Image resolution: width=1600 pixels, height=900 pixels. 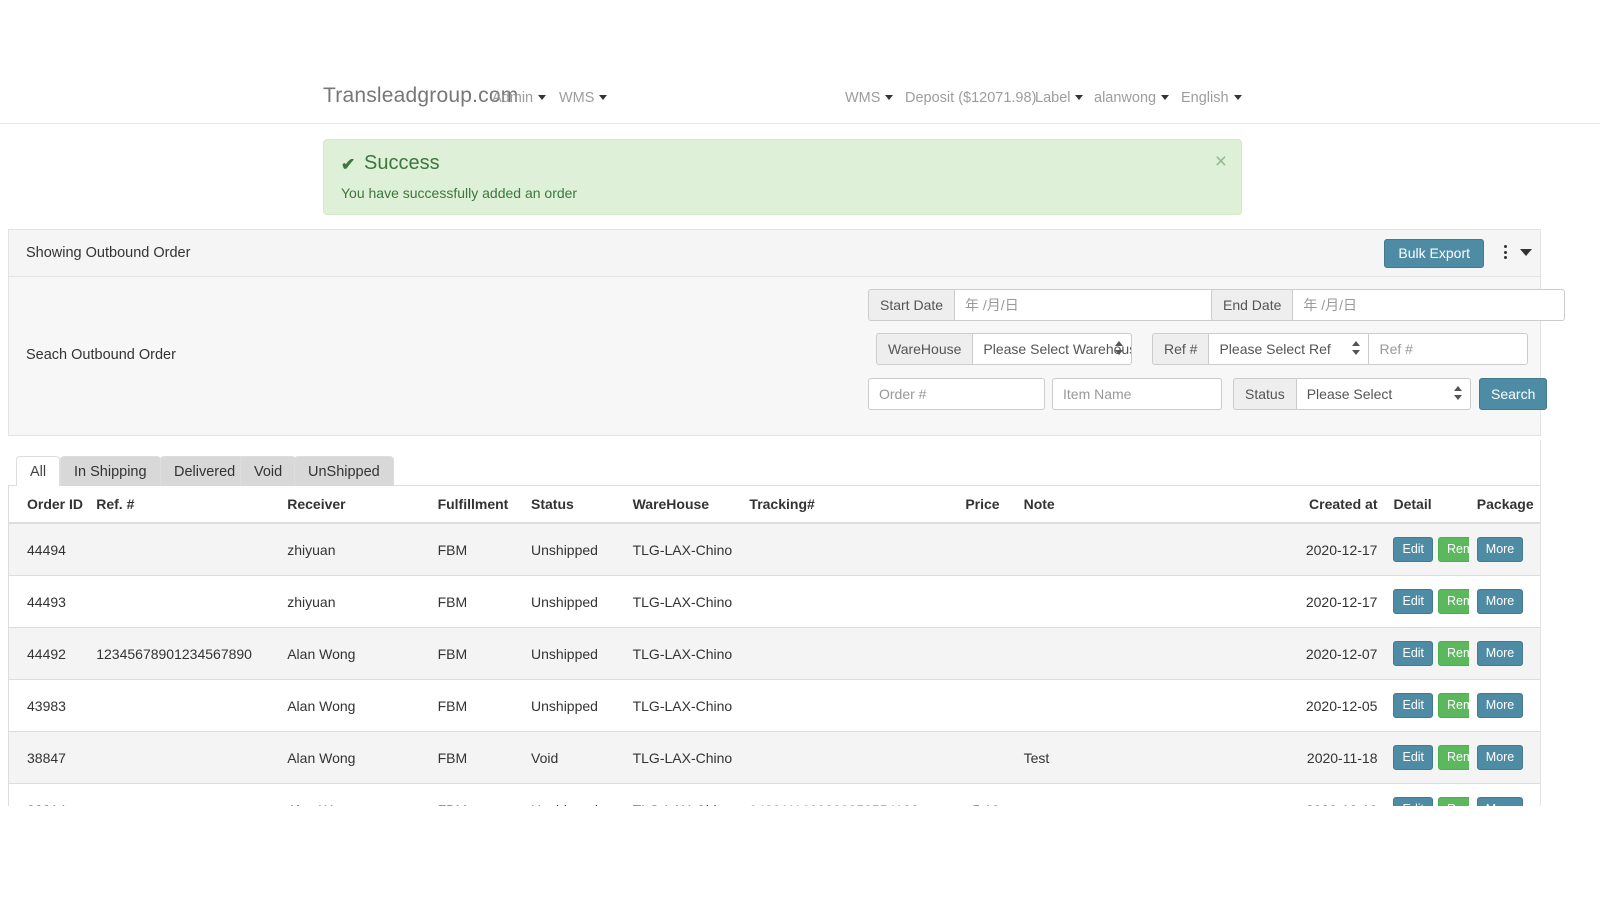 What do you see at coordinates (863, 98) in the screenshot?
I see `nav-item-wms-right-label: WMS` at bounding box center [863, 98].